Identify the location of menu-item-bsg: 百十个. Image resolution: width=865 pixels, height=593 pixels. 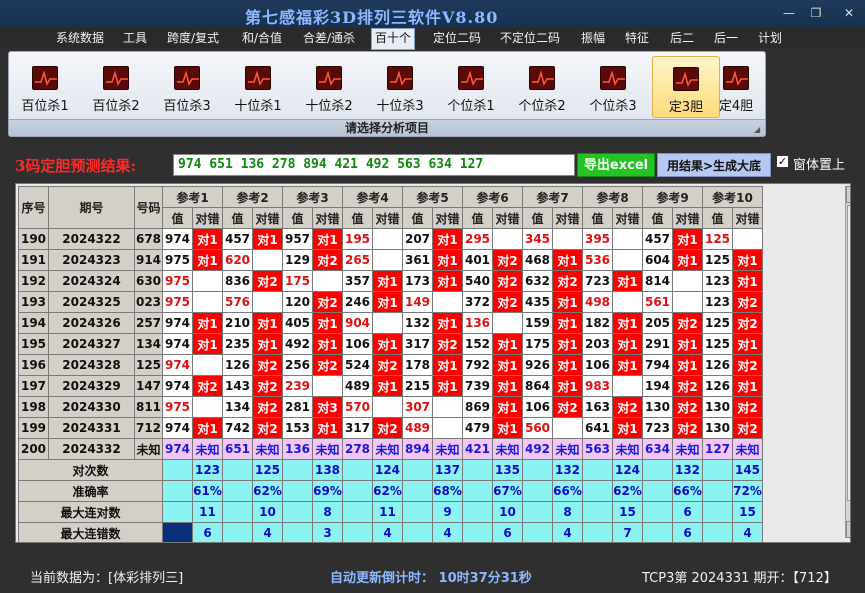
(393, 39).